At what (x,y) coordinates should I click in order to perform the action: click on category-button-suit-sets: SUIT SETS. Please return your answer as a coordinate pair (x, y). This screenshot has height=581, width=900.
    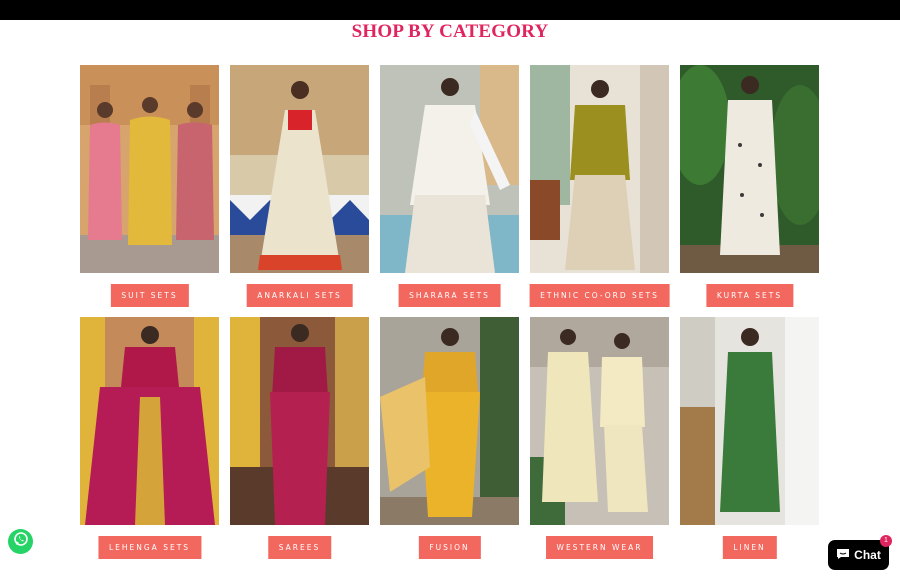
    Looking at the image, I should click on (149, 295).